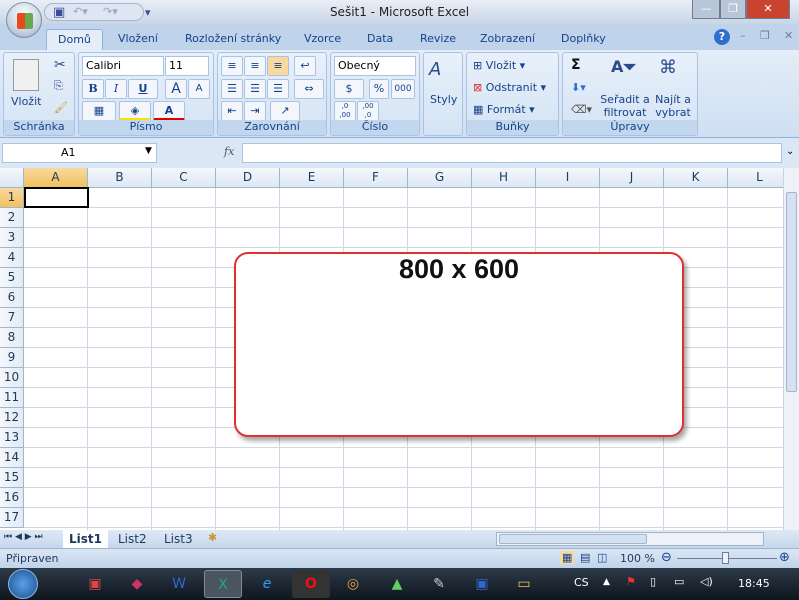 Image resolution: width=799 pixels, height=600 pixels. What do you see at coordinates (311, 584) in the screenshot?
I see `taskbar-opera-icon: O` at bounding box center [311, 584].